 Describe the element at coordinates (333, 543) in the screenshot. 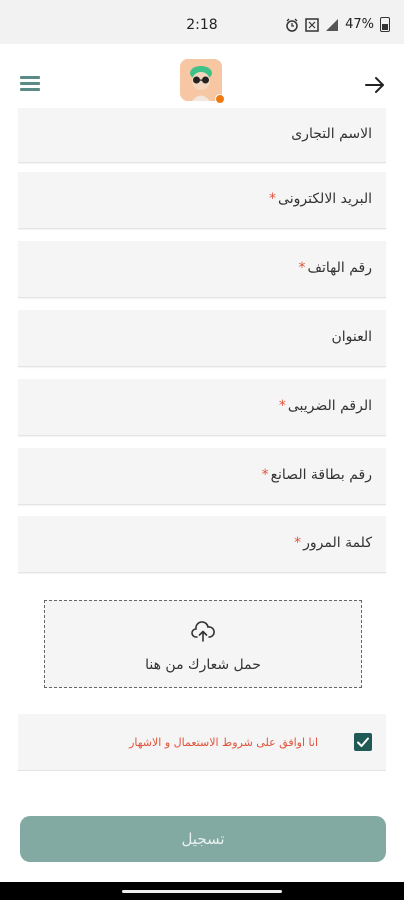

I see `field-label: كلمة المرور*` at that location.